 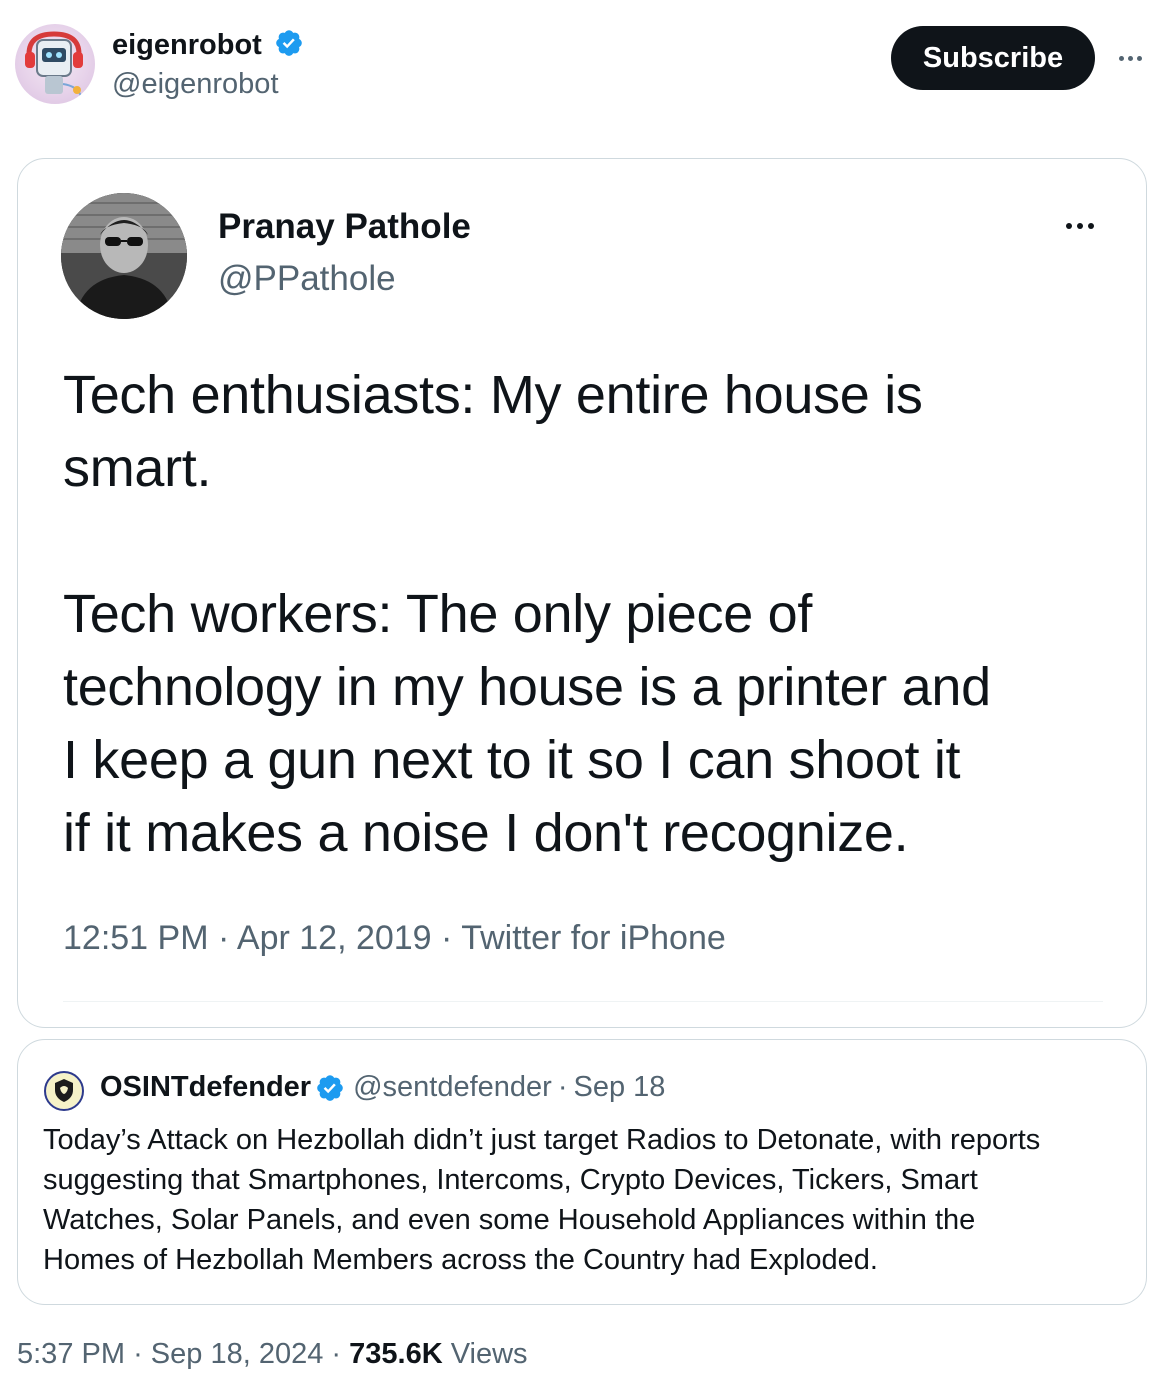 I want to click on author-avatar, so click(x=55, y=64).